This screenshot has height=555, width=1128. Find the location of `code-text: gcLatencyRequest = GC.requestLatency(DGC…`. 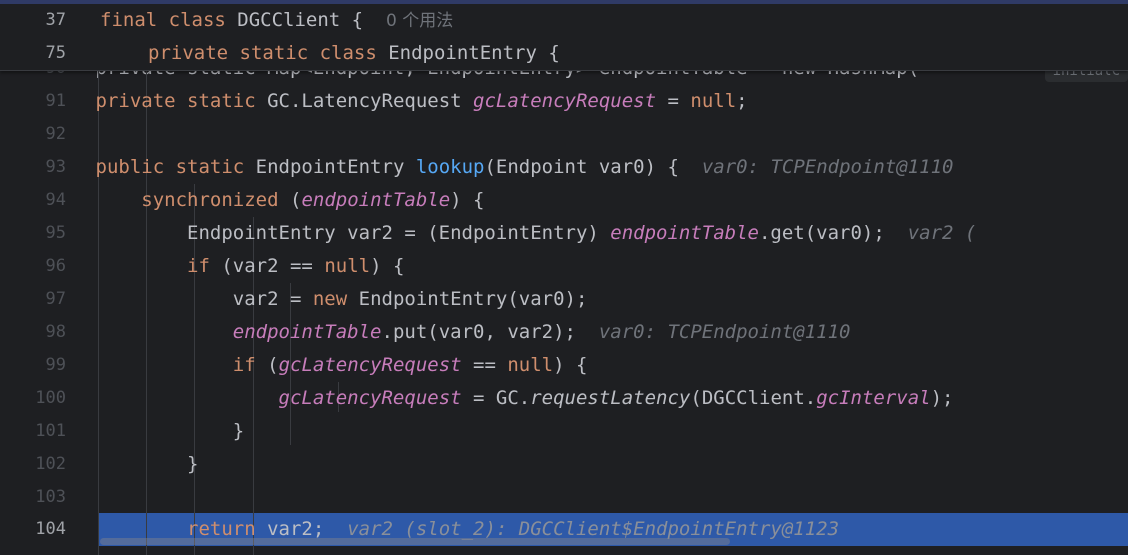

code-text: gcLatencyRequest = GC.requestLatency(DGC… is located at coordinates (616, 398).